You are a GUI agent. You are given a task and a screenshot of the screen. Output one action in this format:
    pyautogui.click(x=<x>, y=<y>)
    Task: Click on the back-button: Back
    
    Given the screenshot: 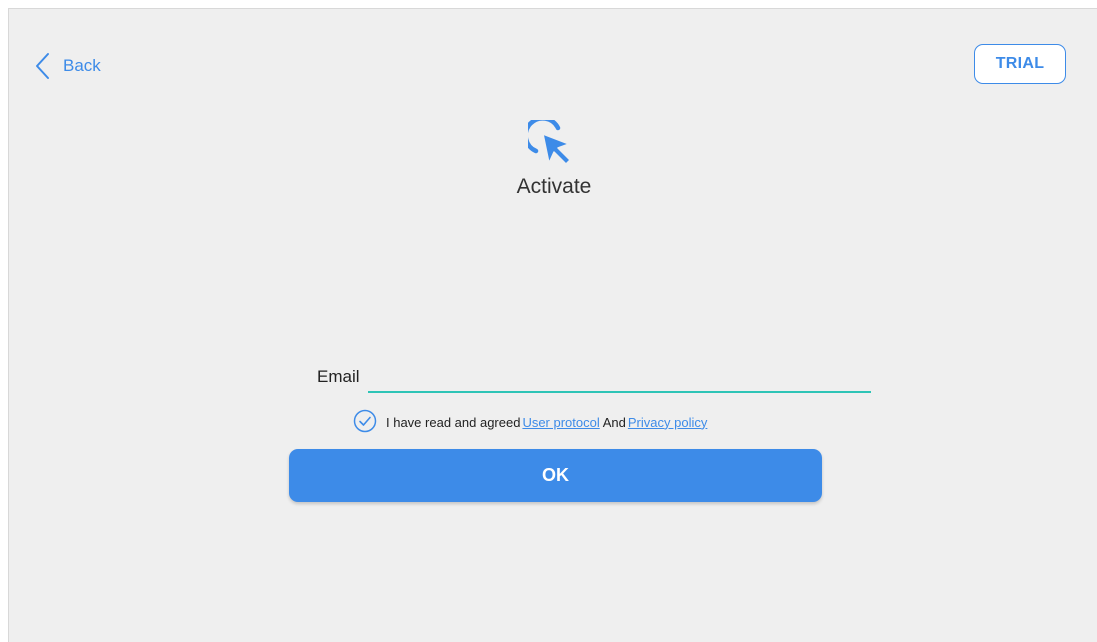 What is the action you would take?
    pyautogui.click(x=68, y=66)
    